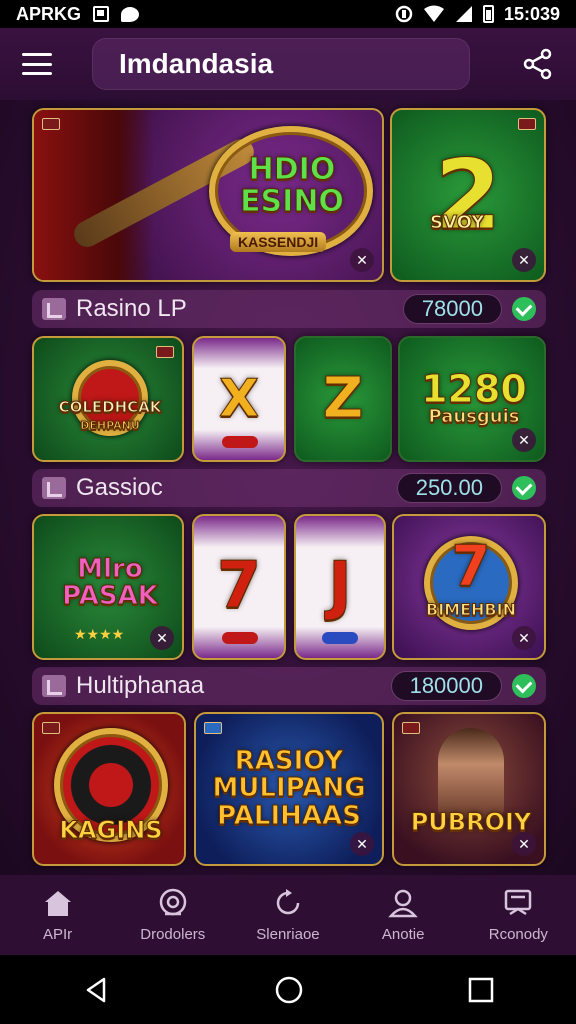 This screenshot has height=1024, width=576. Describe the element at coordinates (531, 13) in the screenshot. I see `clock: 15:039` at that location.